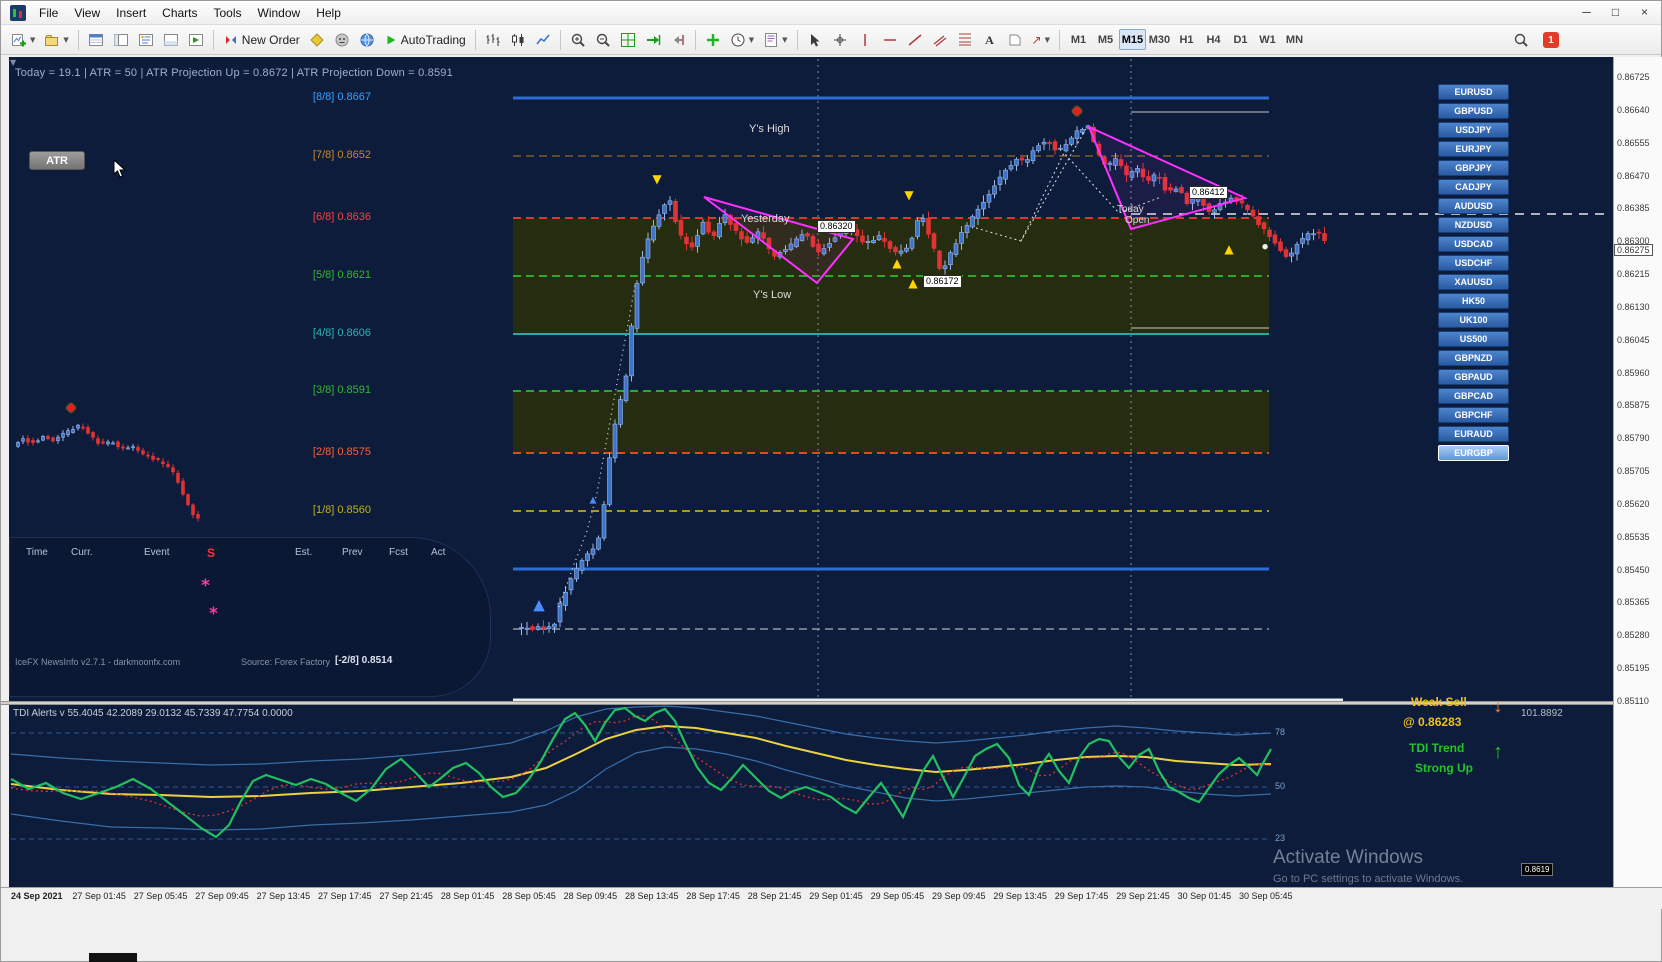 This screenshot has width=1662, height=962. Describe the element at coordinates (1473, 225) in the screenshot. I see `symbol-button-nzdusd: NZDUSD` at that location.